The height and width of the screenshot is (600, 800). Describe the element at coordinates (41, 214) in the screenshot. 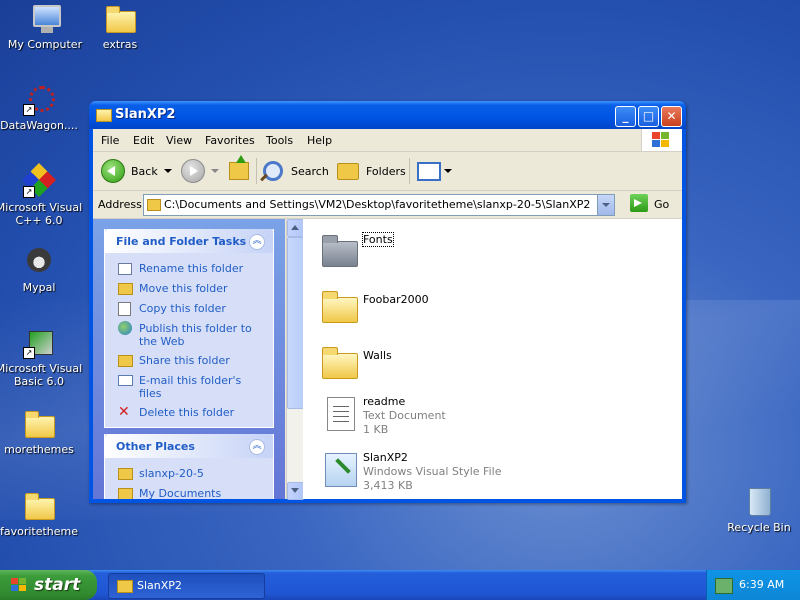

I see `desktop-icon-label: Microsoft Visual C++ 6.0` at that location.